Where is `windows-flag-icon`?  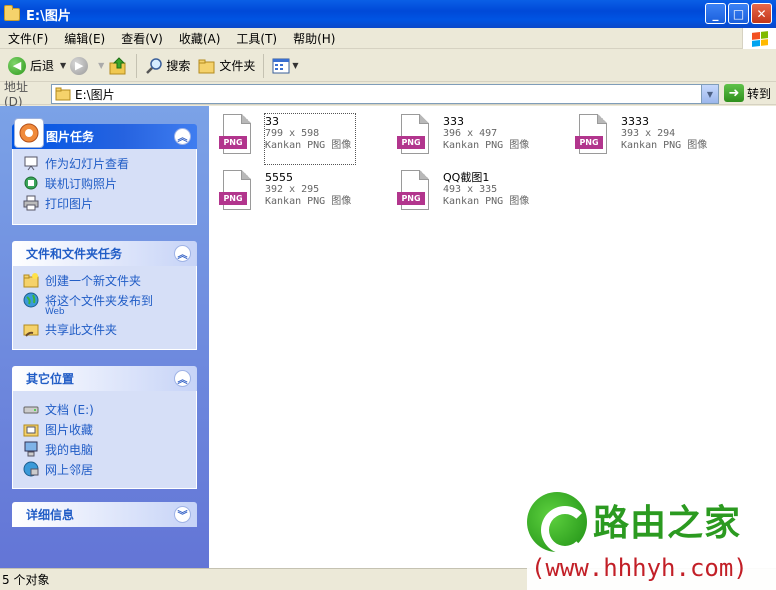 windows-flag-icon is located at coordinates (759, 38).